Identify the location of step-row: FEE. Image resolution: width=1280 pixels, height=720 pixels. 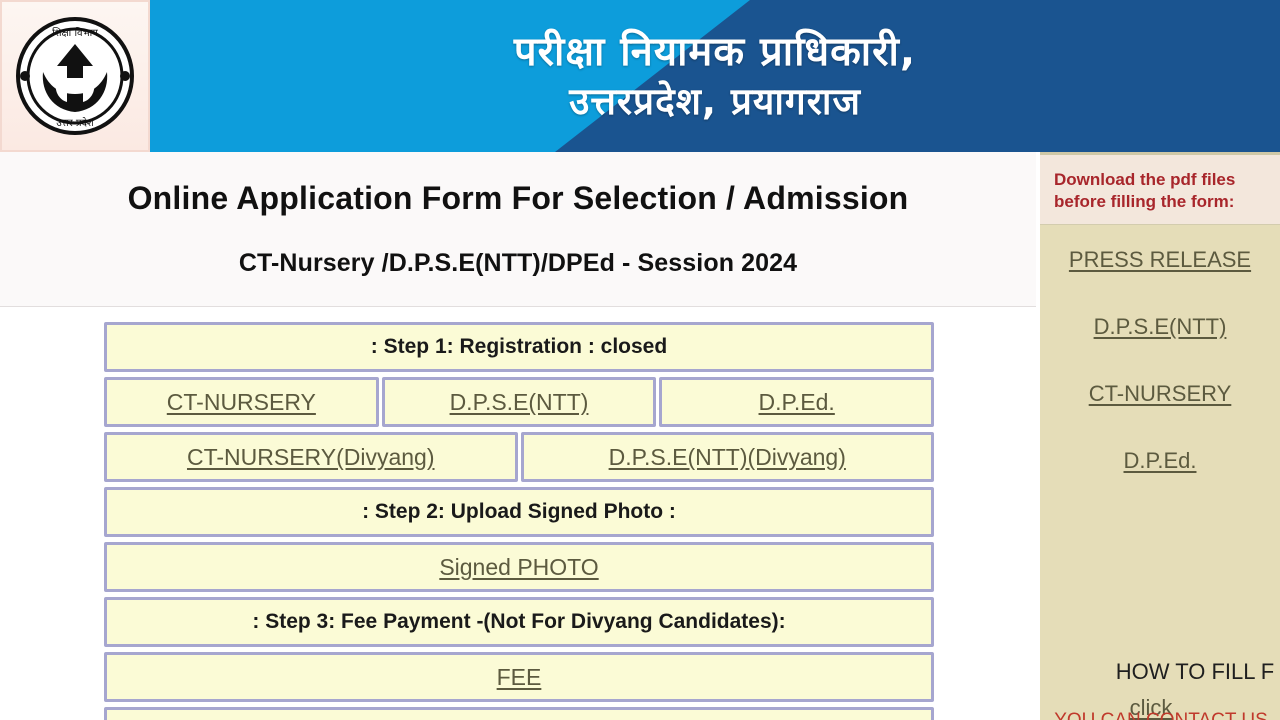
(519, 677).